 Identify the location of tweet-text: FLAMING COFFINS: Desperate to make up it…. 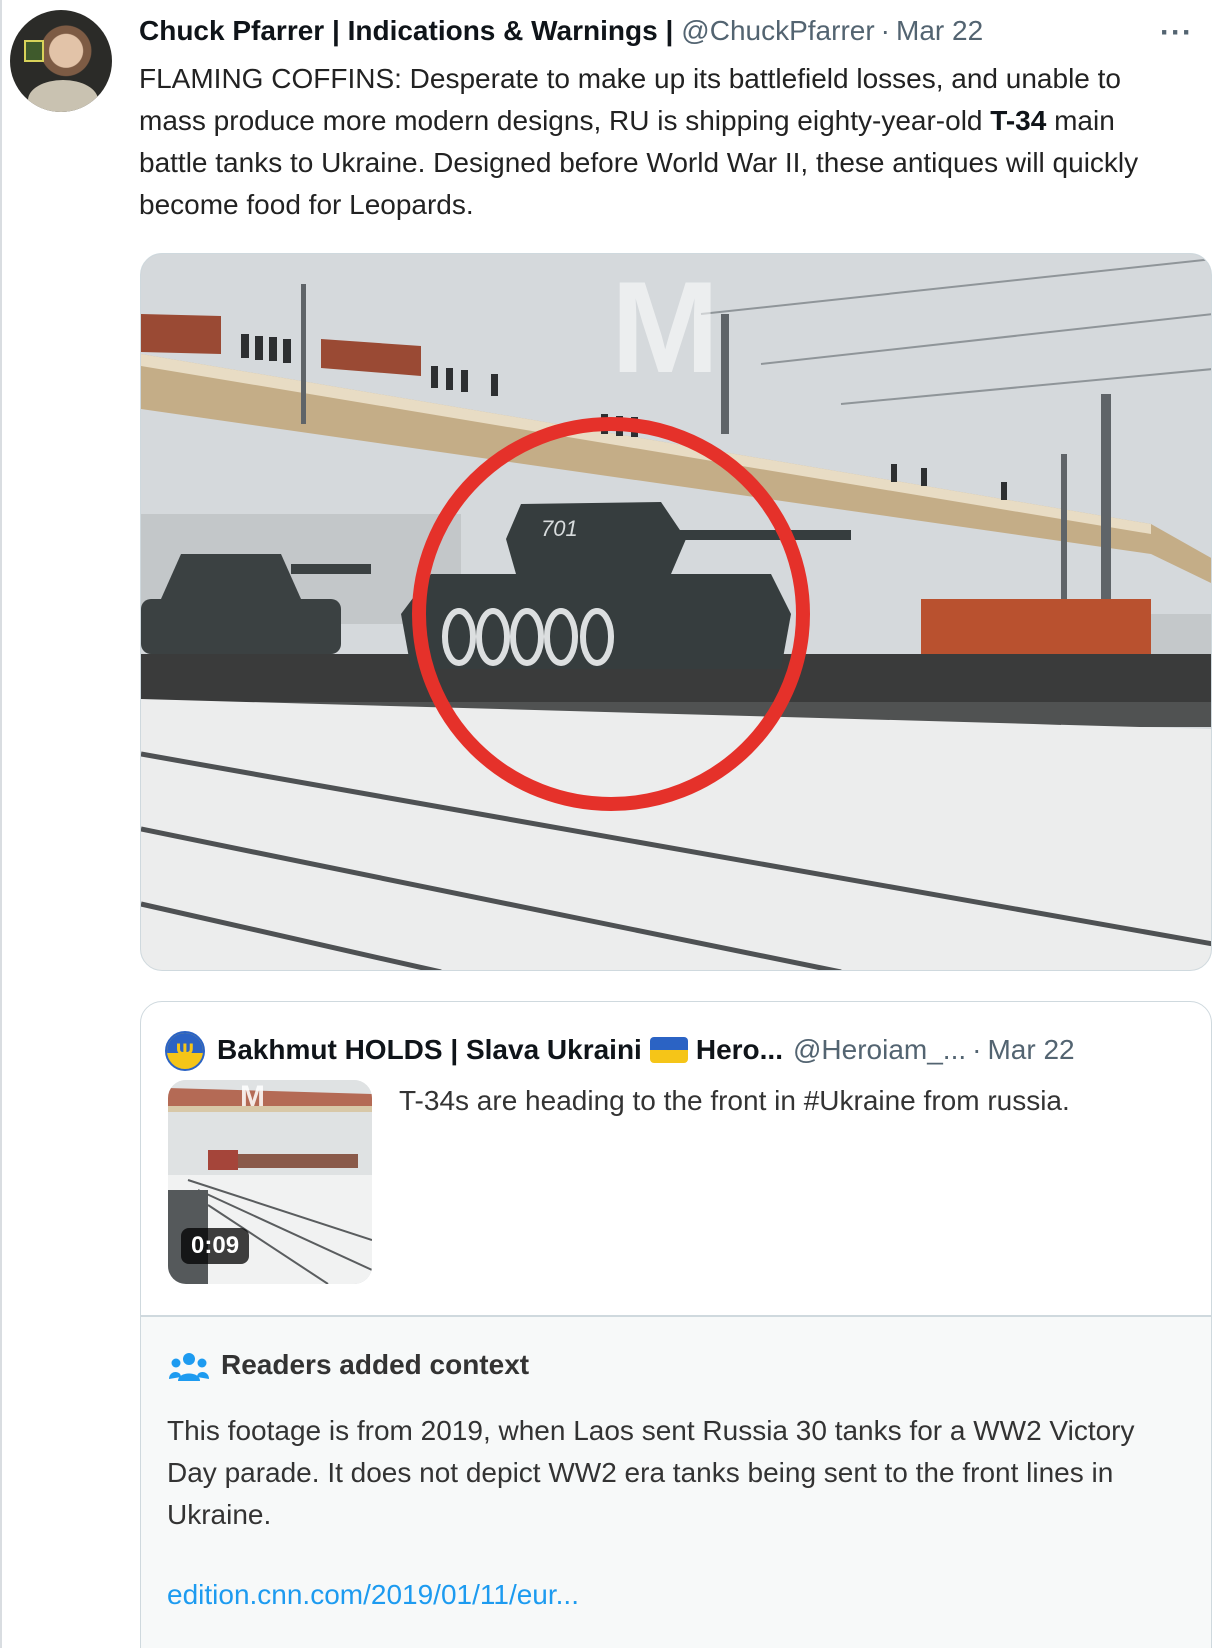
(664, 142).